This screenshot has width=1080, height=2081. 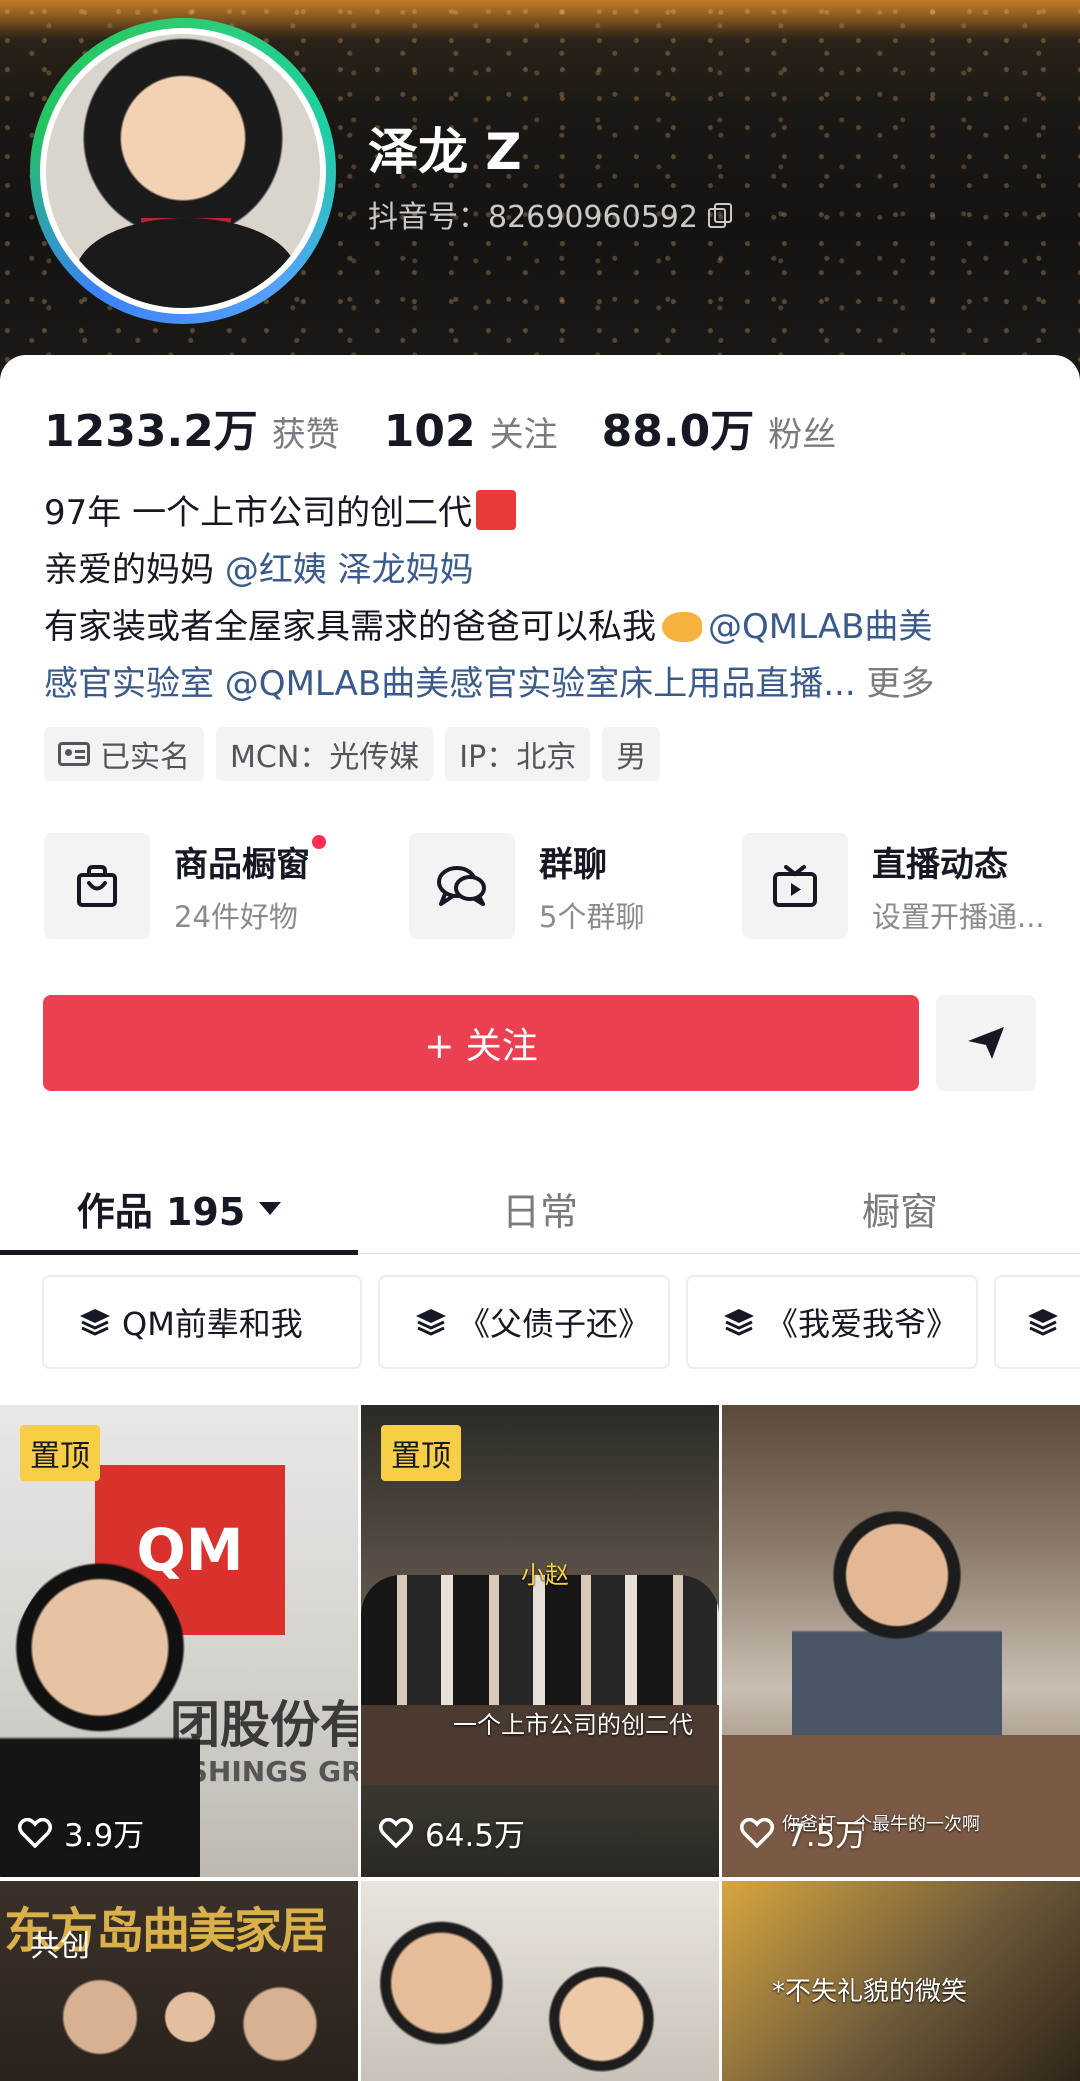 What do you see at coordinates (97, 886) in the screenshot?
I see `bag-icon` at bounding box center [97, 886].